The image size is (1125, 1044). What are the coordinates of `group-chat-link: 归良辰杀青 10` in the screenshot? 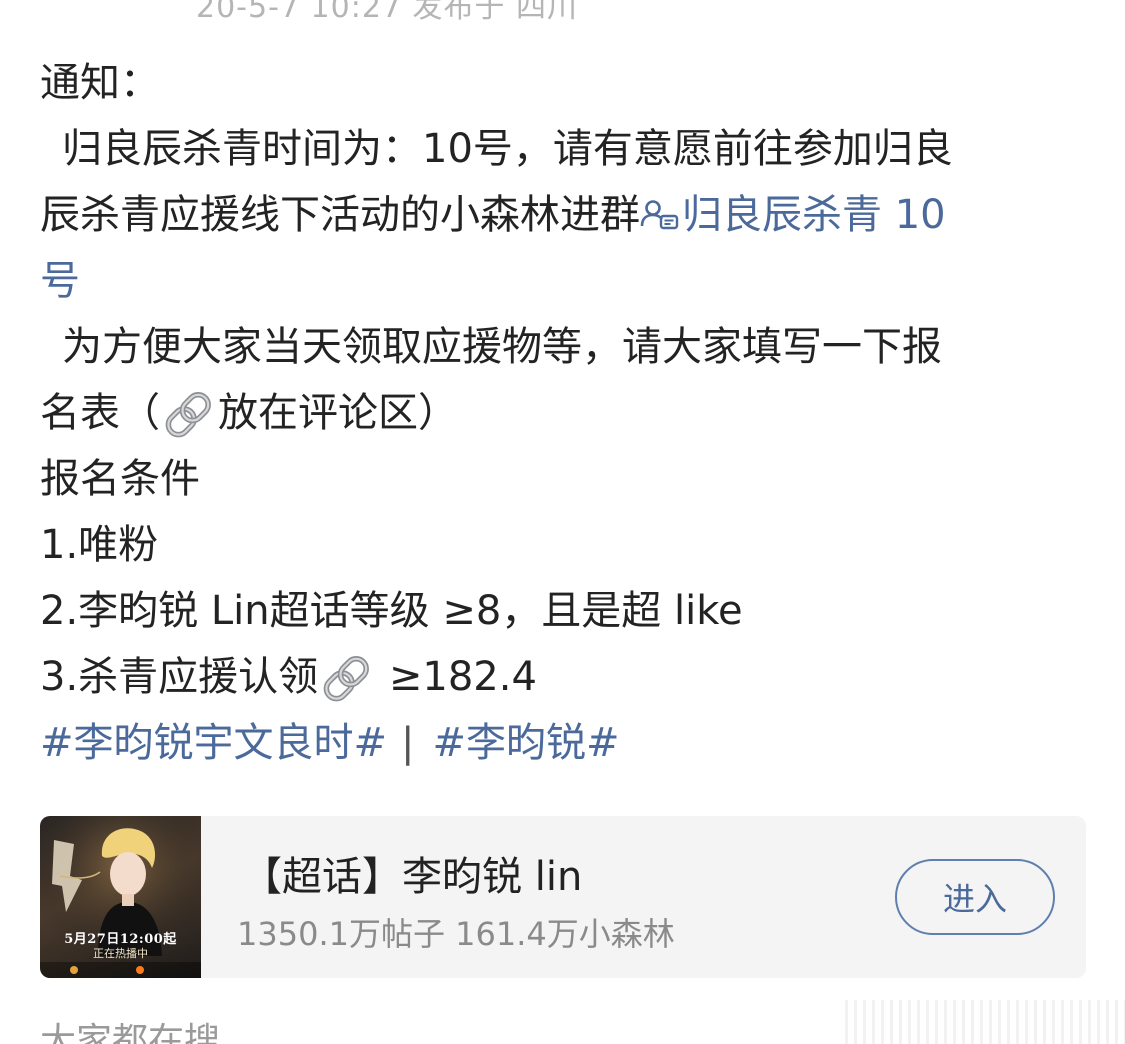 It's located at (793, 215).